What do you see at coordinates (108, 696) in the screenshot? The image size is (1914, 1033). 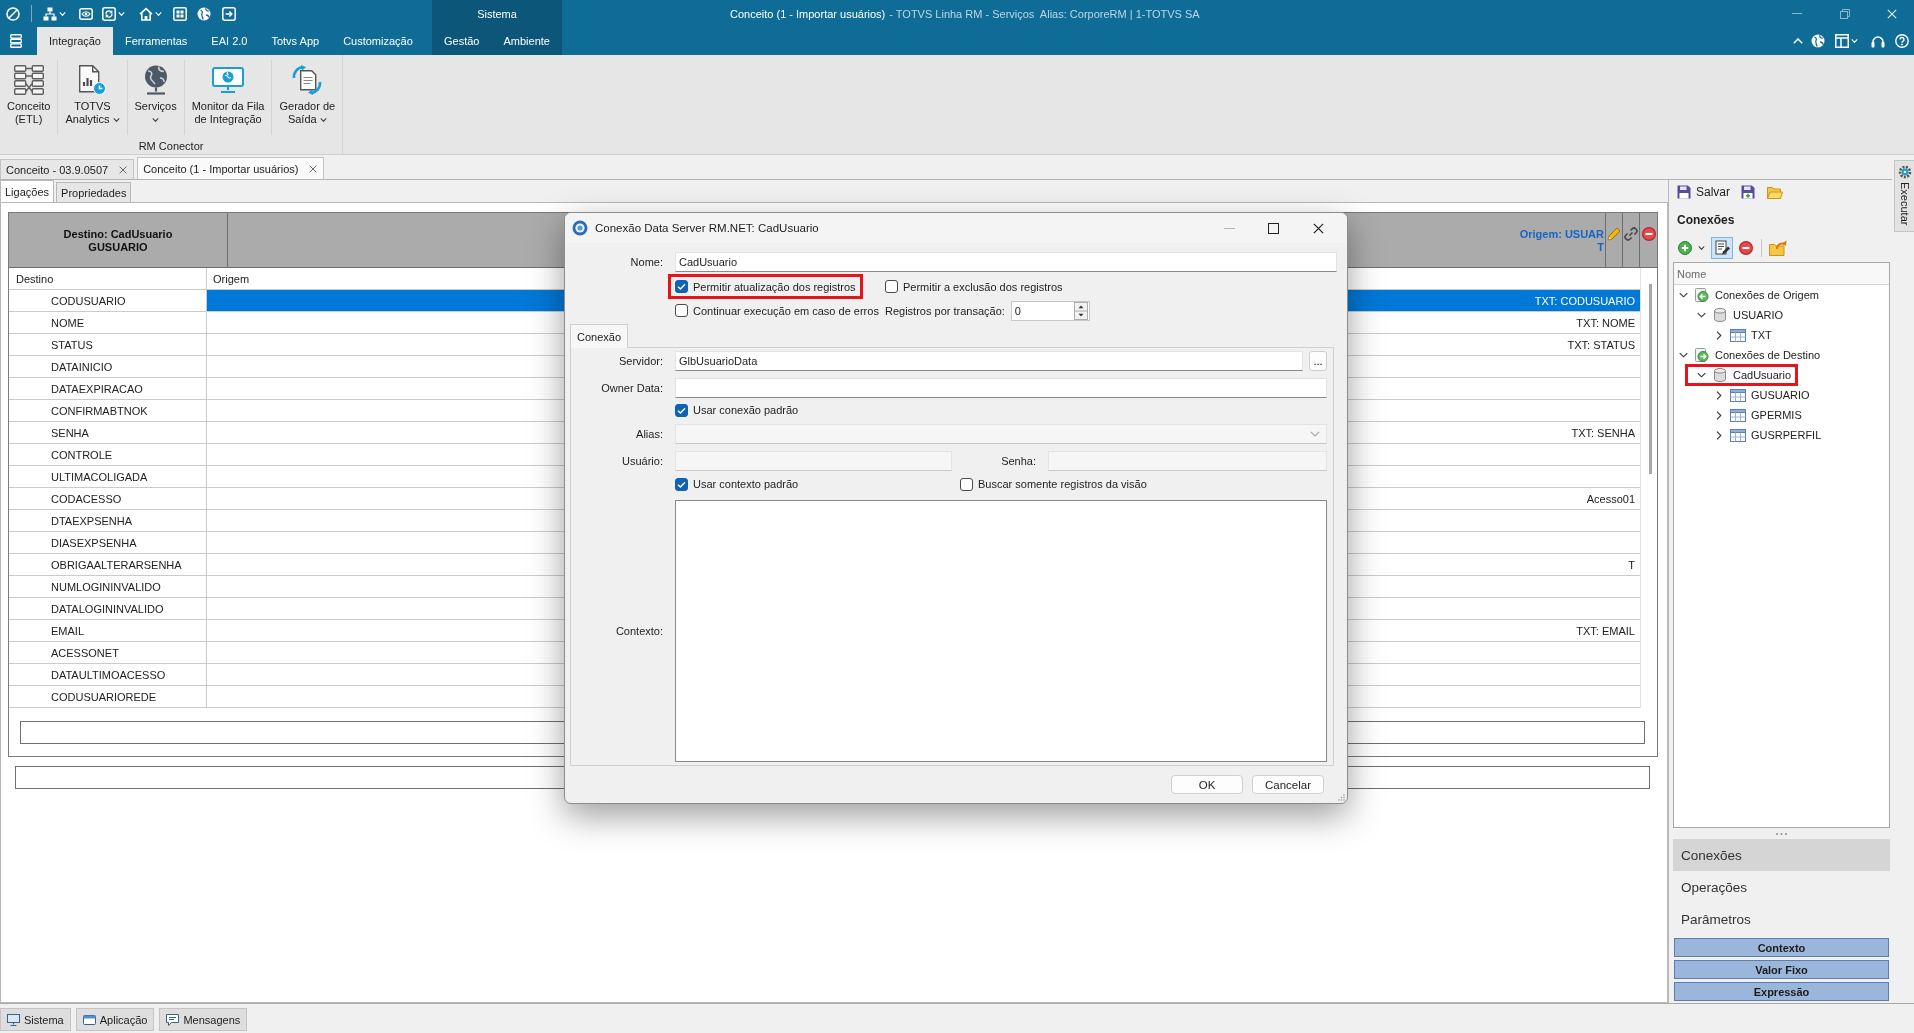 I see `table-cell: CODUSUARIOREDE` at bounding box center [108, 696].